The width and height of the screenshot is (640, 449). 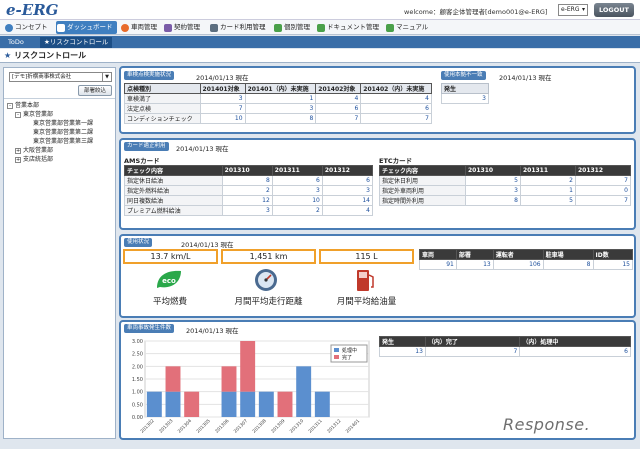 I want to click on nav-vehicle: 車両管理, so click(x=138, y=27).